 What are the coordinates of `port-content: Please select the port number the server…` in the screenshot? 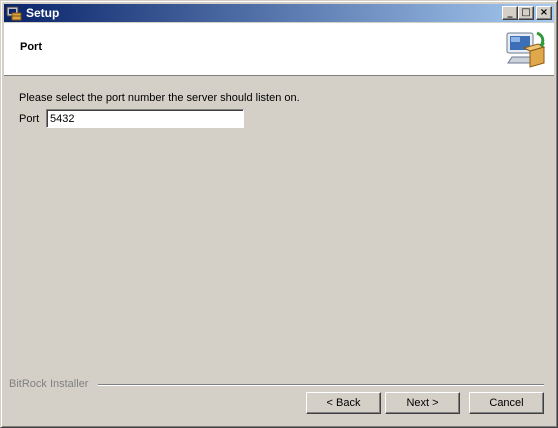 It's located at (159, 110).